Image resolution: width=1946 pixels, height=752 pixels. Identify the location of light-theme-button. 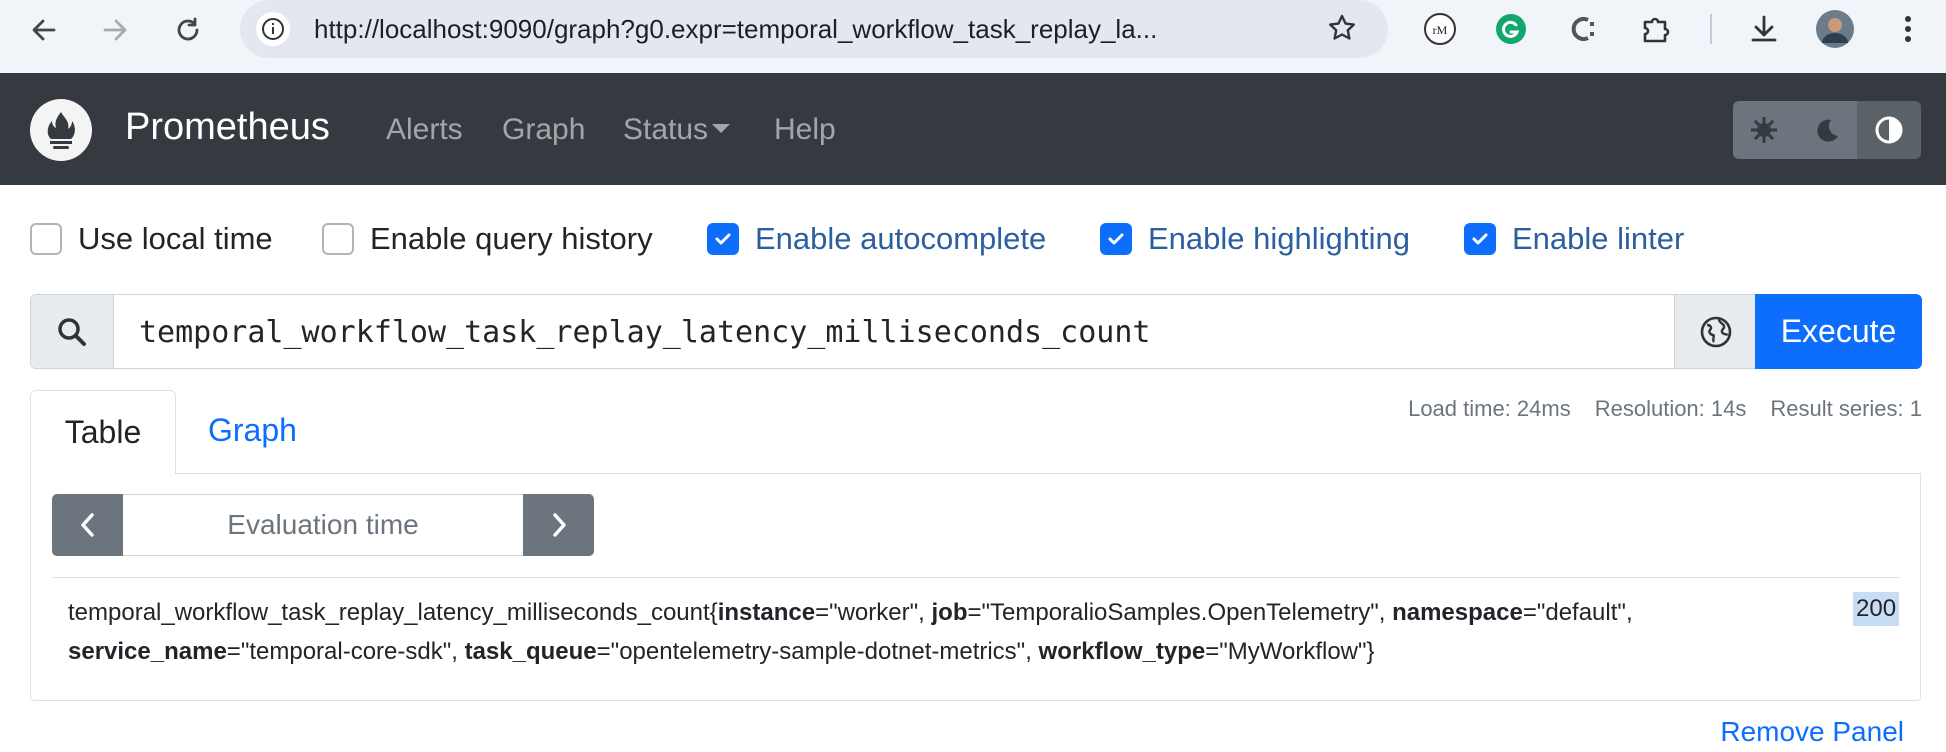
(1764, 130).